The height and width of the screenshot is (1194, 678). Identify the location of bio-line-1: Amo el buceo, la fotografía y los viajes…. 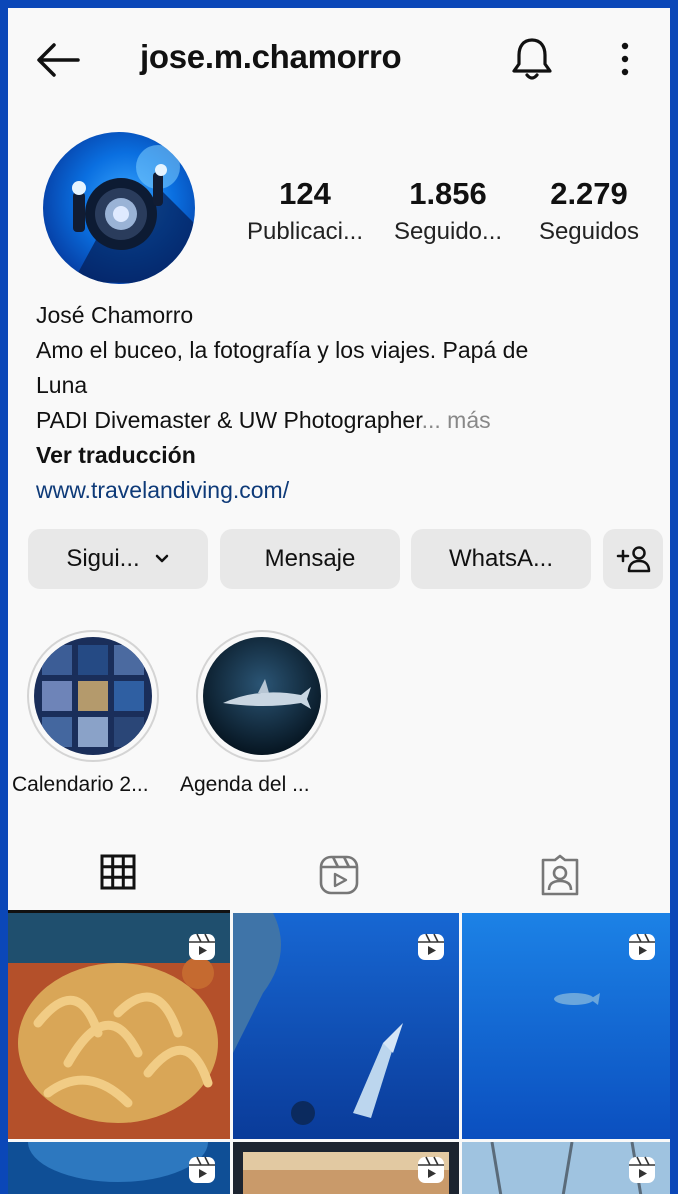
(282, 350).